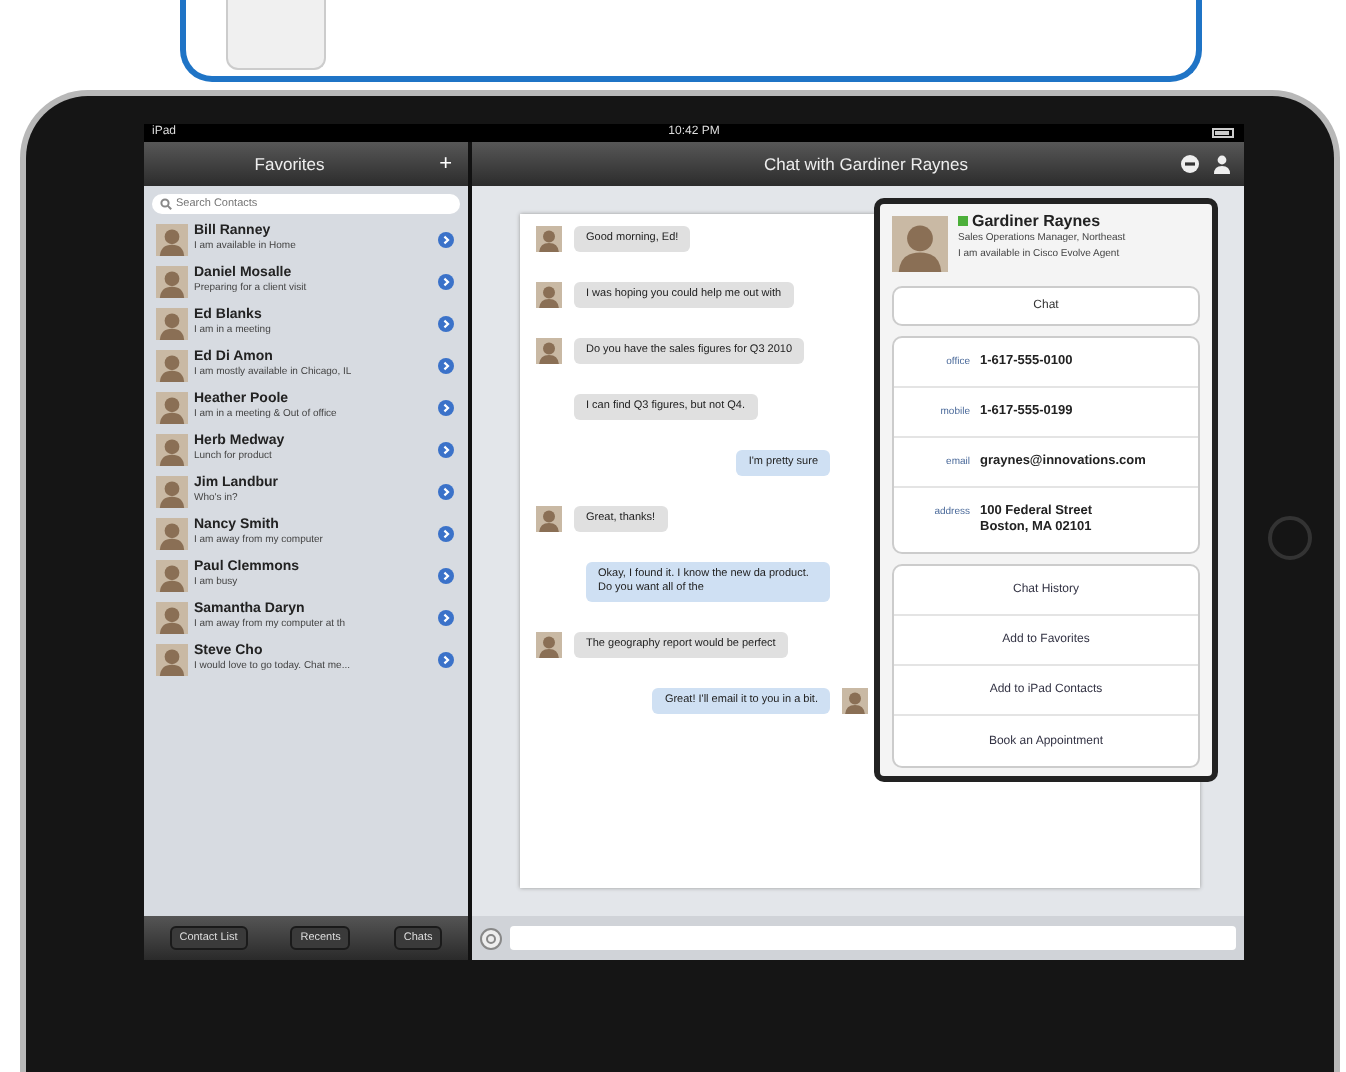  What do you see at coordinates (276, 35) in the screenshot?
I see `app-icon` at bounding box center [276, 35].